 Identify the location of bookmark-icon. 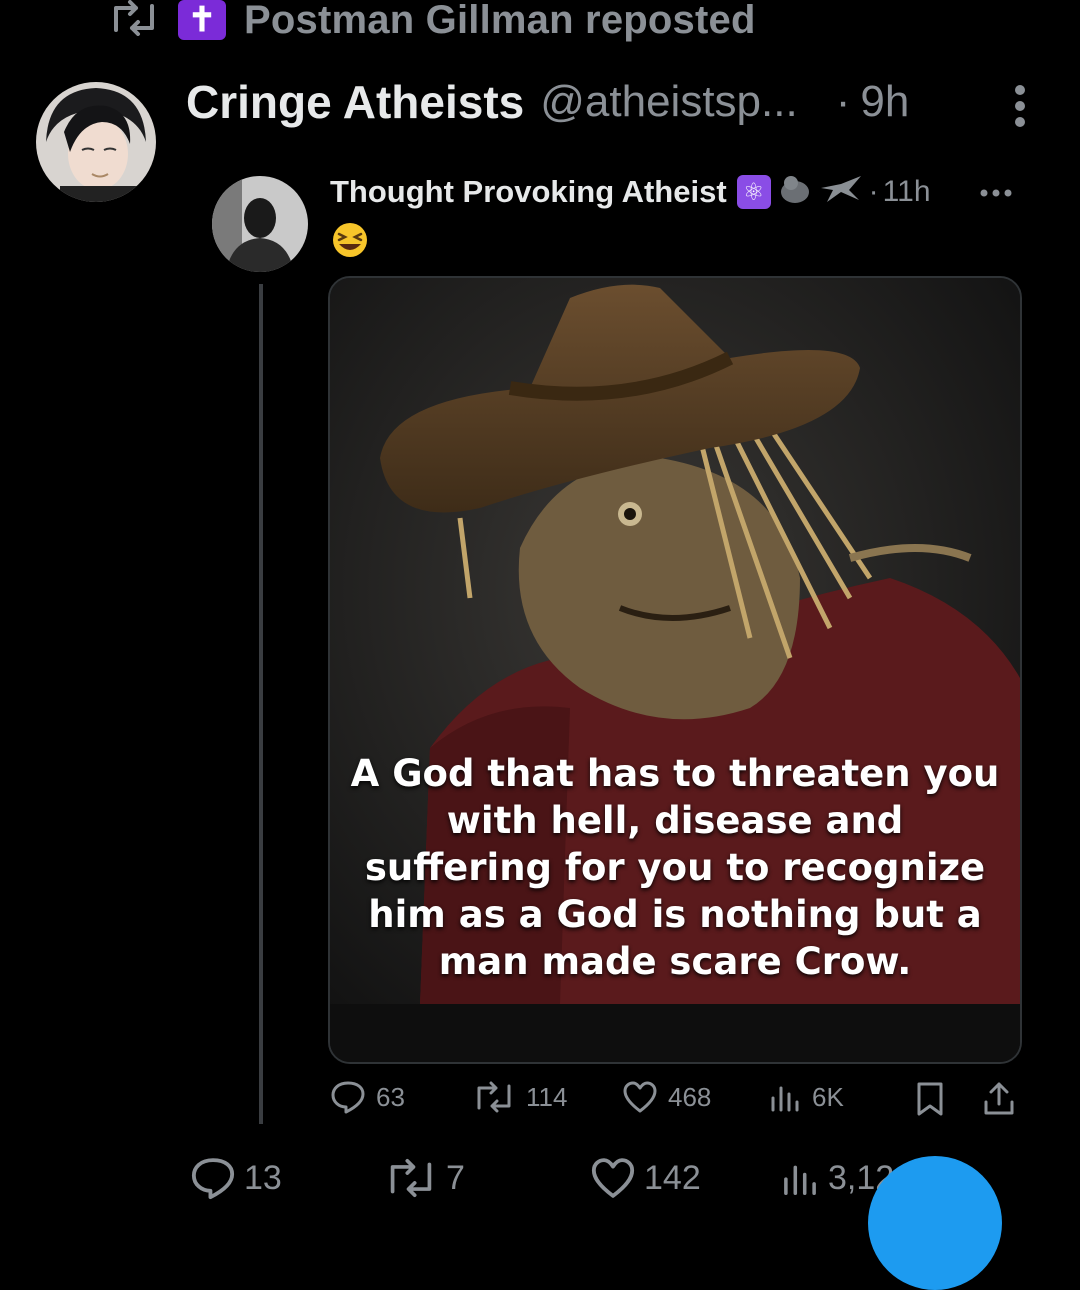
(930, 1099).